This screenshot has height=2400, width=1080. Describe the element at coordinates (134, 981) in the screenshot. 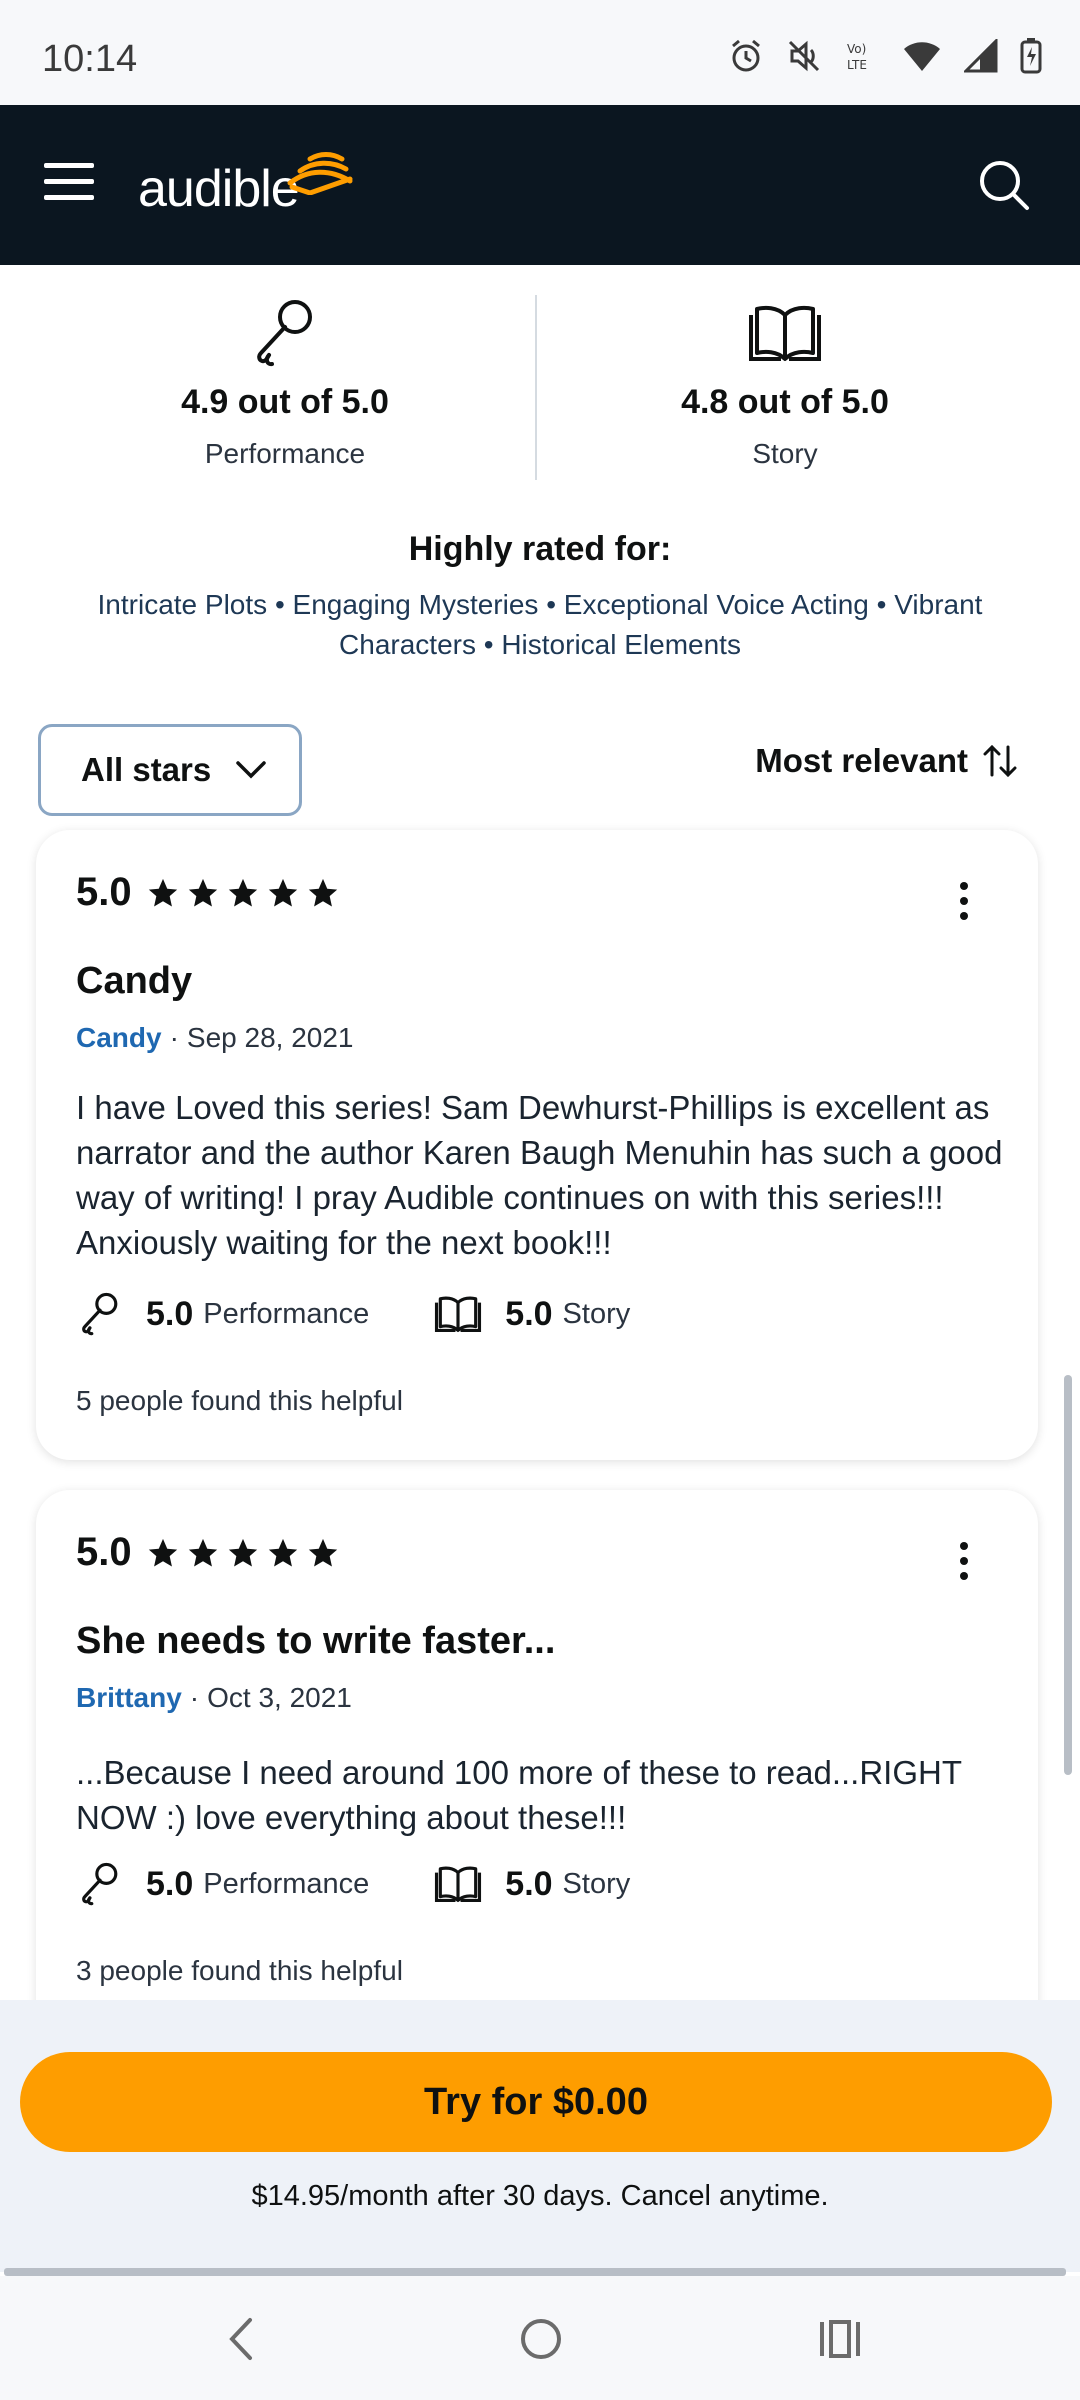

I see `review-title: Candy` at that location.